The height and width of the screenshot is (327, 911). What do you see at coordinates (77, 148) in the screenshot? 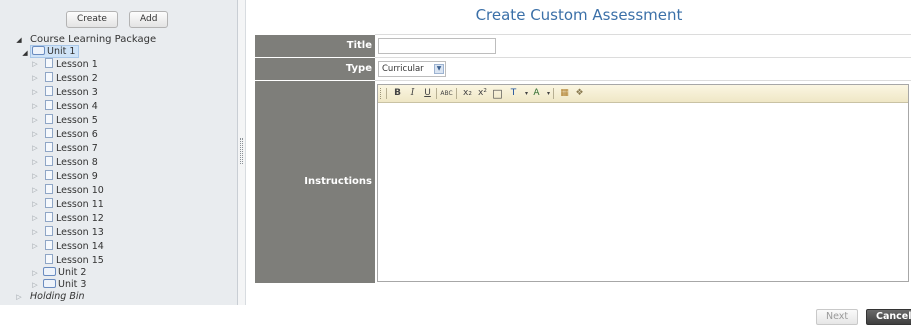
I see `tree-node-label: Lesson 7` at bounding box center [77, 148].